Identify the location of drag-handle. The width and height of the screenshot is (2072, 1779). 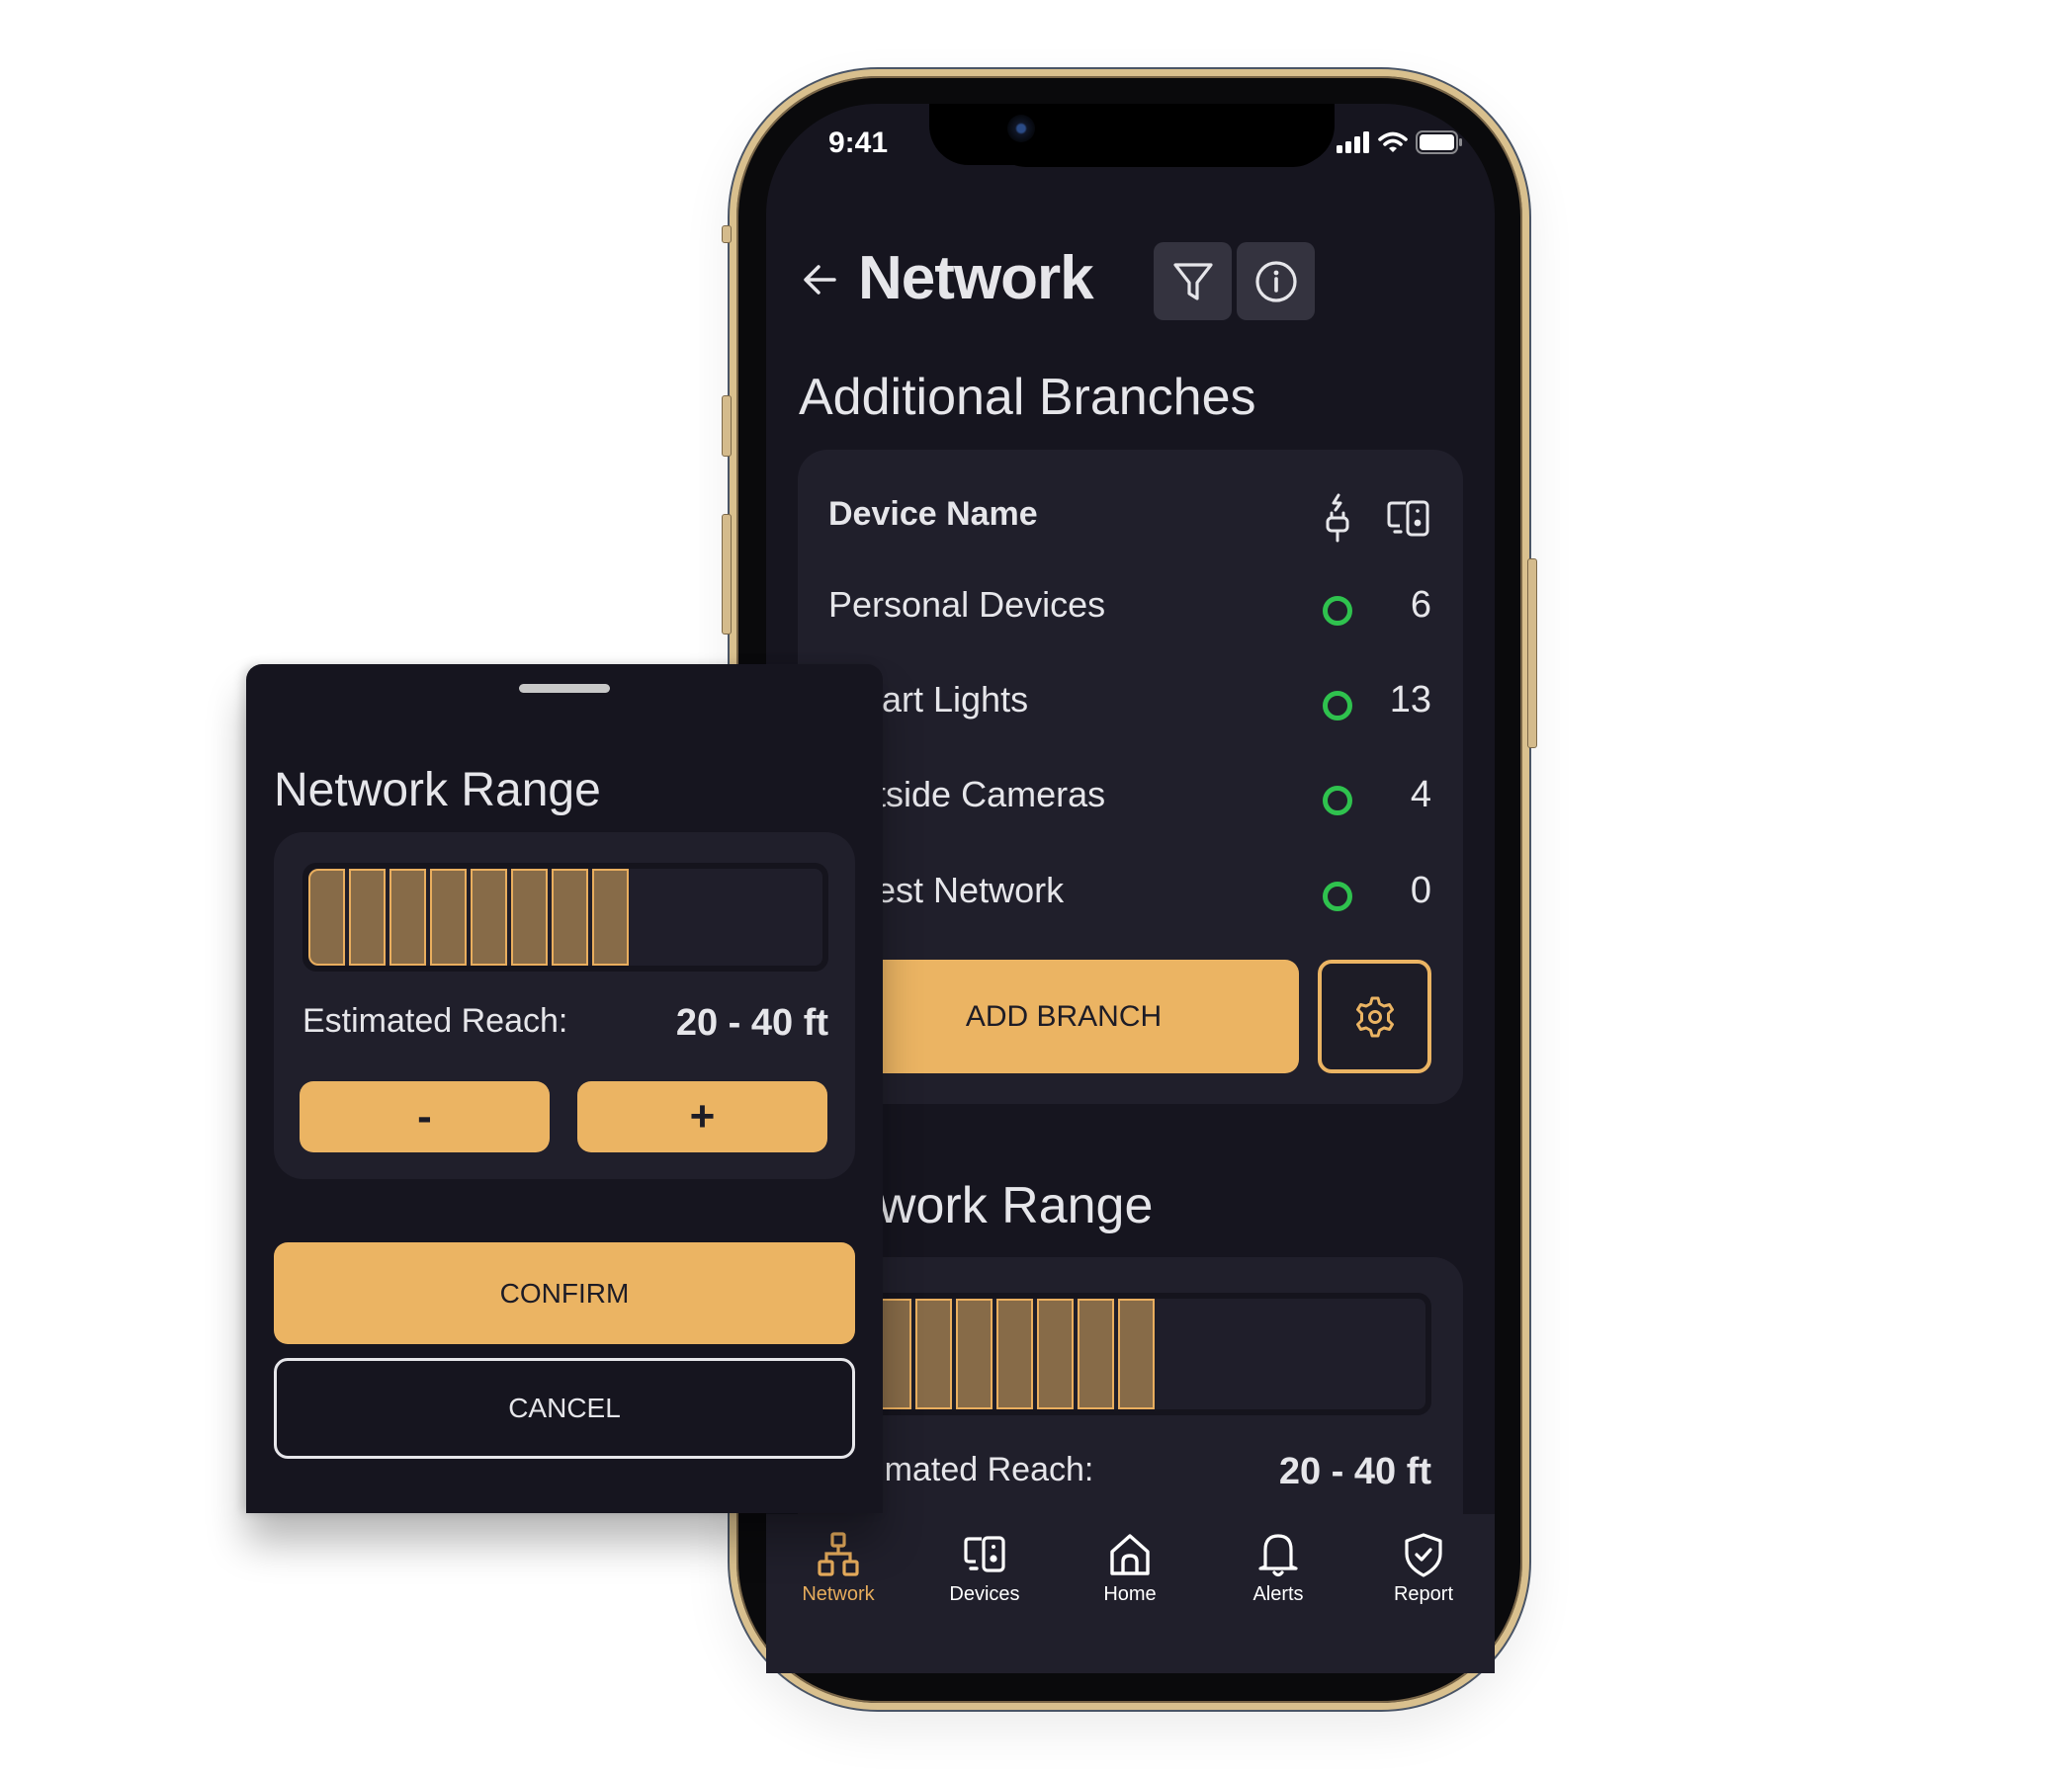
(564, 688).